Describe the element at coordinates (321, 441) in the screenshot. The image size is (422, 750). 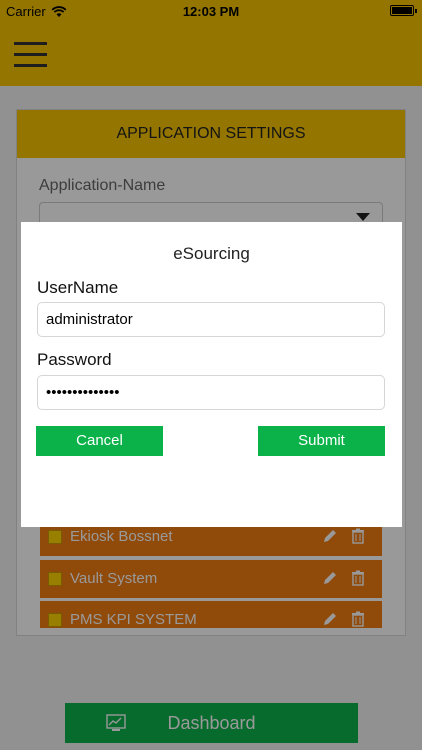
I see `submit-button: Submit` at that location.